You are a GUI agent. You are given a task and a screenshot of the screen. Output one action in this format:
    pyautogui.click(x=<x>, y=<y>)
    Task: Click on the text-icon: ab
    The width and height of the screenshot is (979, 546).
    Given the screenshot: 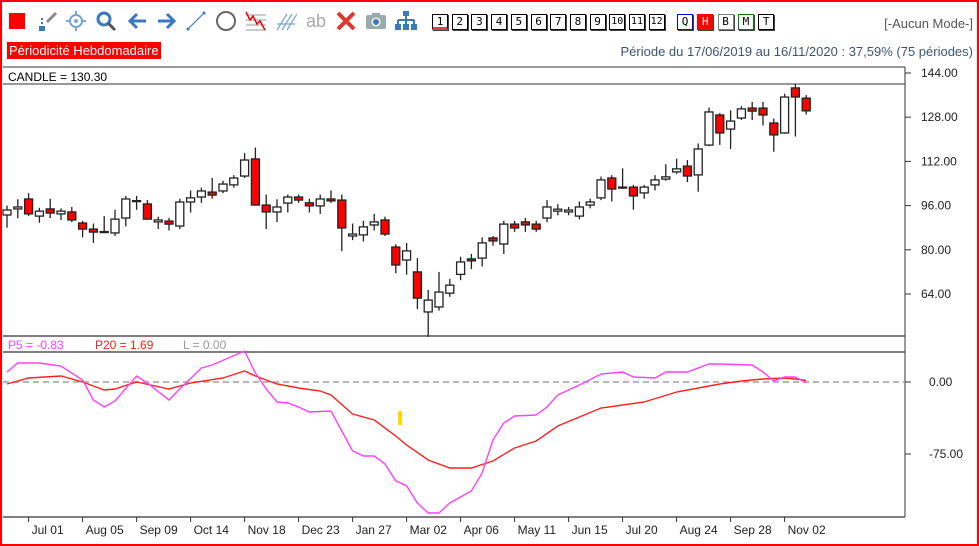 What is the action you would take?
    pyautogui.click(x=316, y=21)
    